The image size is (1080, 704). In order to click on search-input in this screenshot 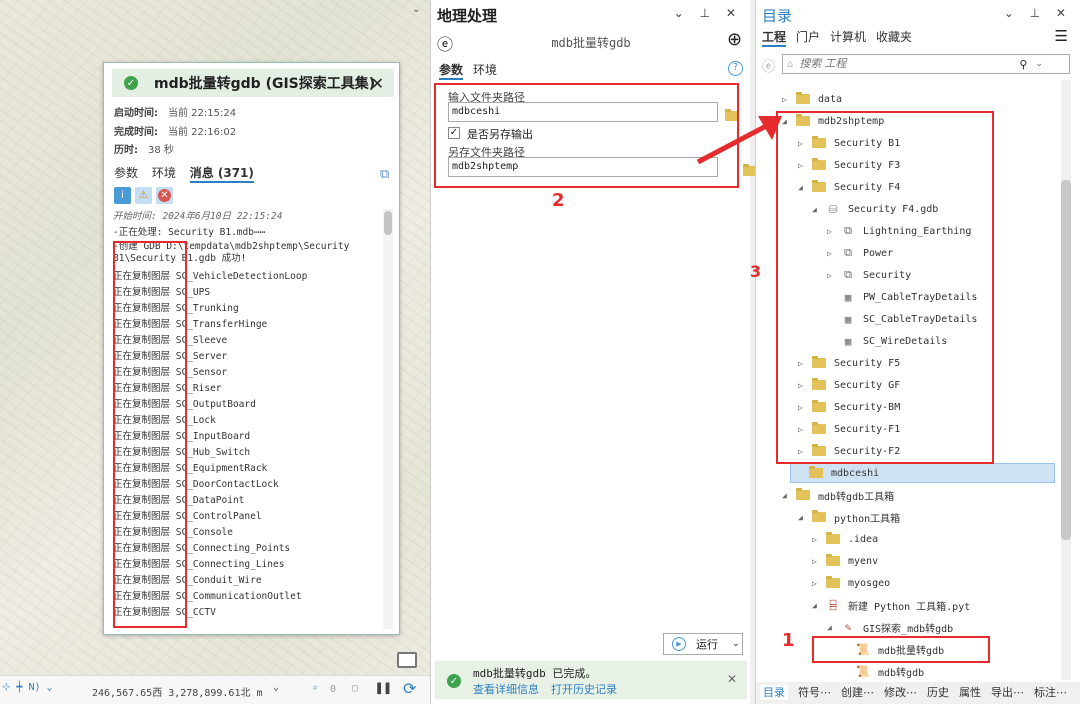, I will do `click(909, 64)`.